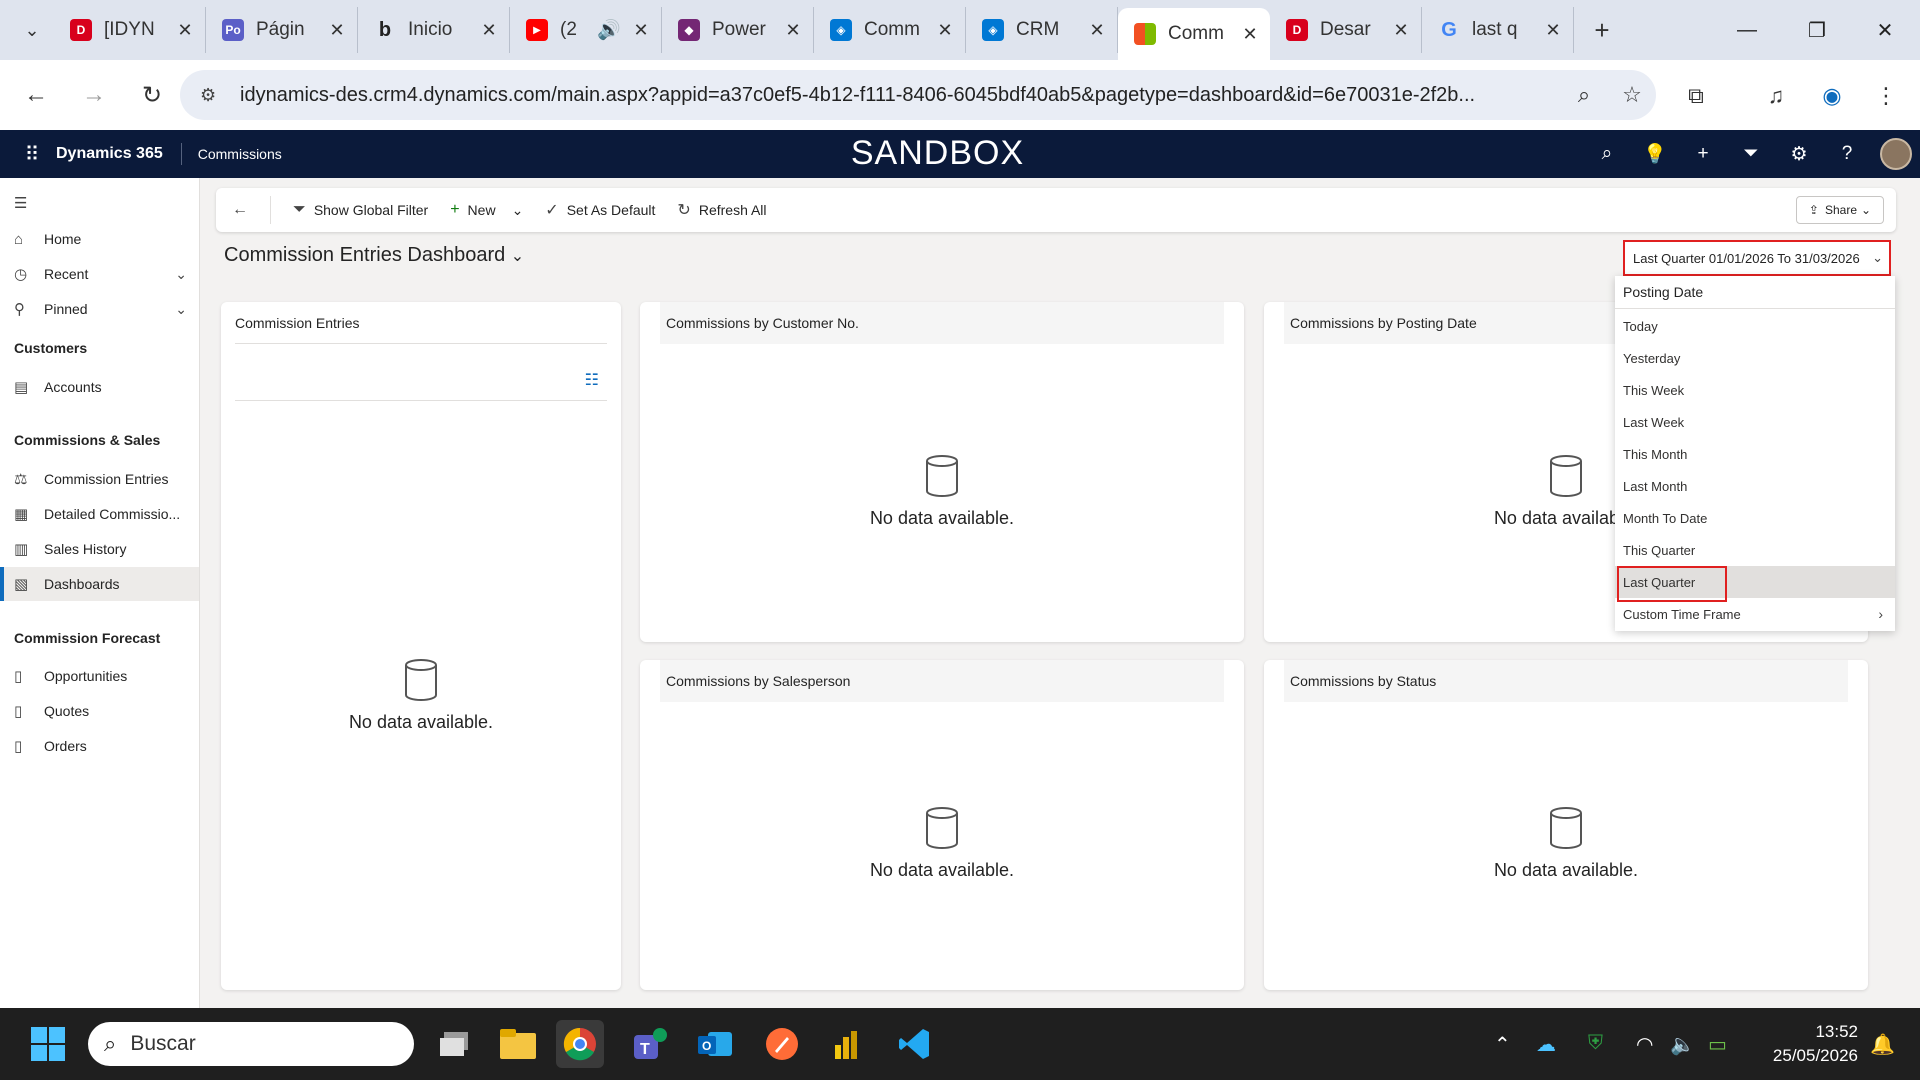 Image resolution: width=1920 pixels, height=1080 pixels. What do you see at coordinates (152, 95) in the screenshot?
I see `reload-icon: ↻` at bounding box center [152, 95].